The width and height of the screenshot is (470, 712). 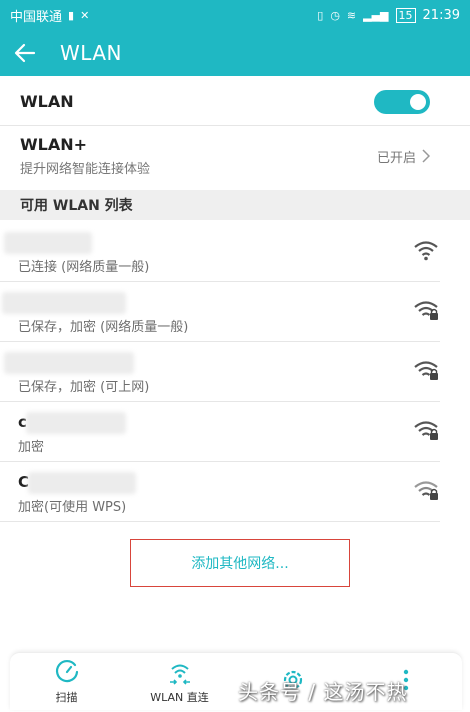 I want to click on network-item: 已保存，加密 (网络质量一般), so click(x=220, y=312).